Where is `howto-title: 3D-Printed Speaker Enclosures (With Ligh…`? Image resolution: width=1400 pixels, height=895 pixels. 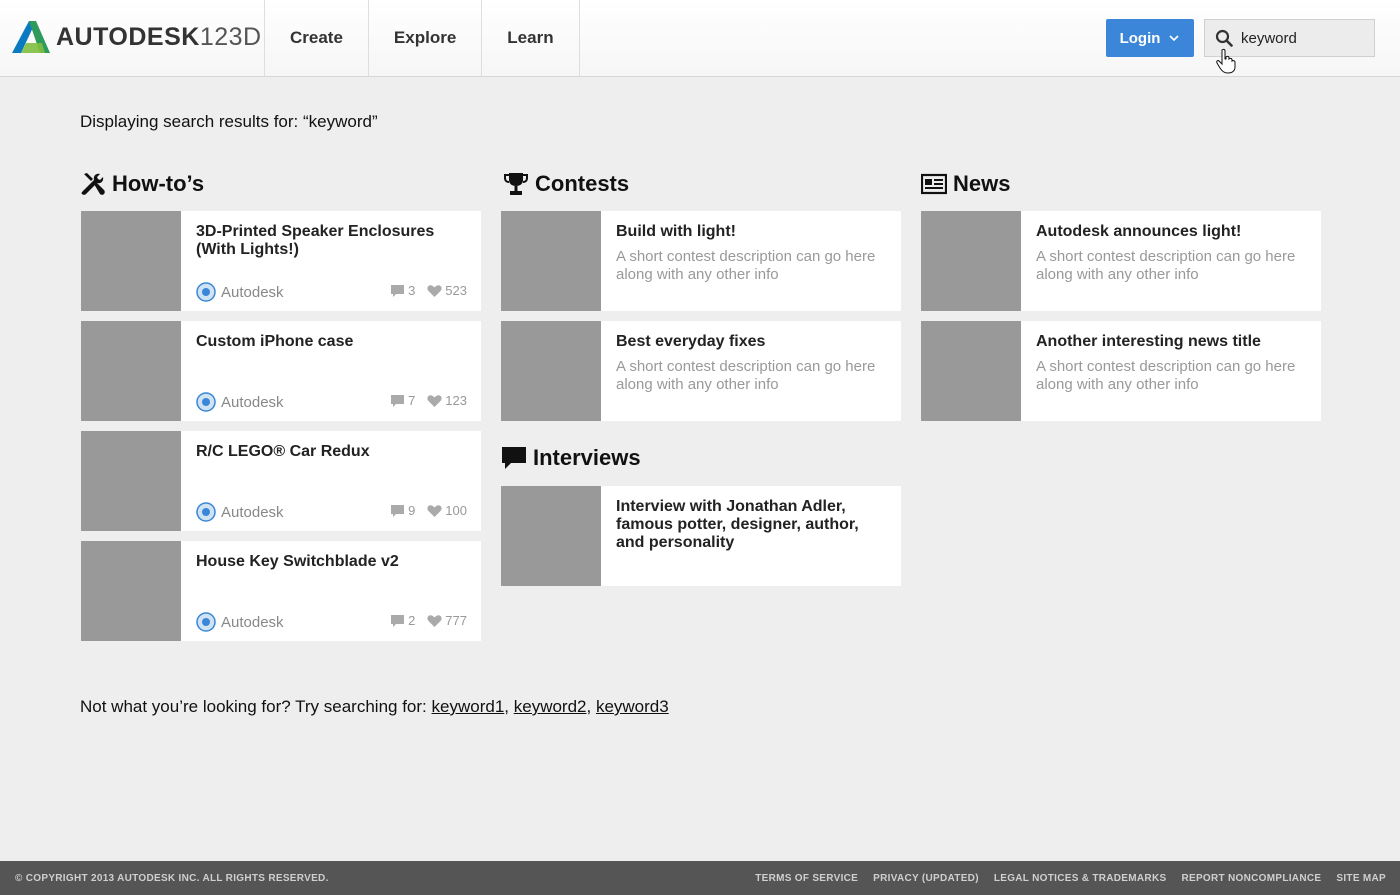 howto-title: 3D-Printed Speaker Enclosures (With Ligh… is located at coordinates (331, 241).